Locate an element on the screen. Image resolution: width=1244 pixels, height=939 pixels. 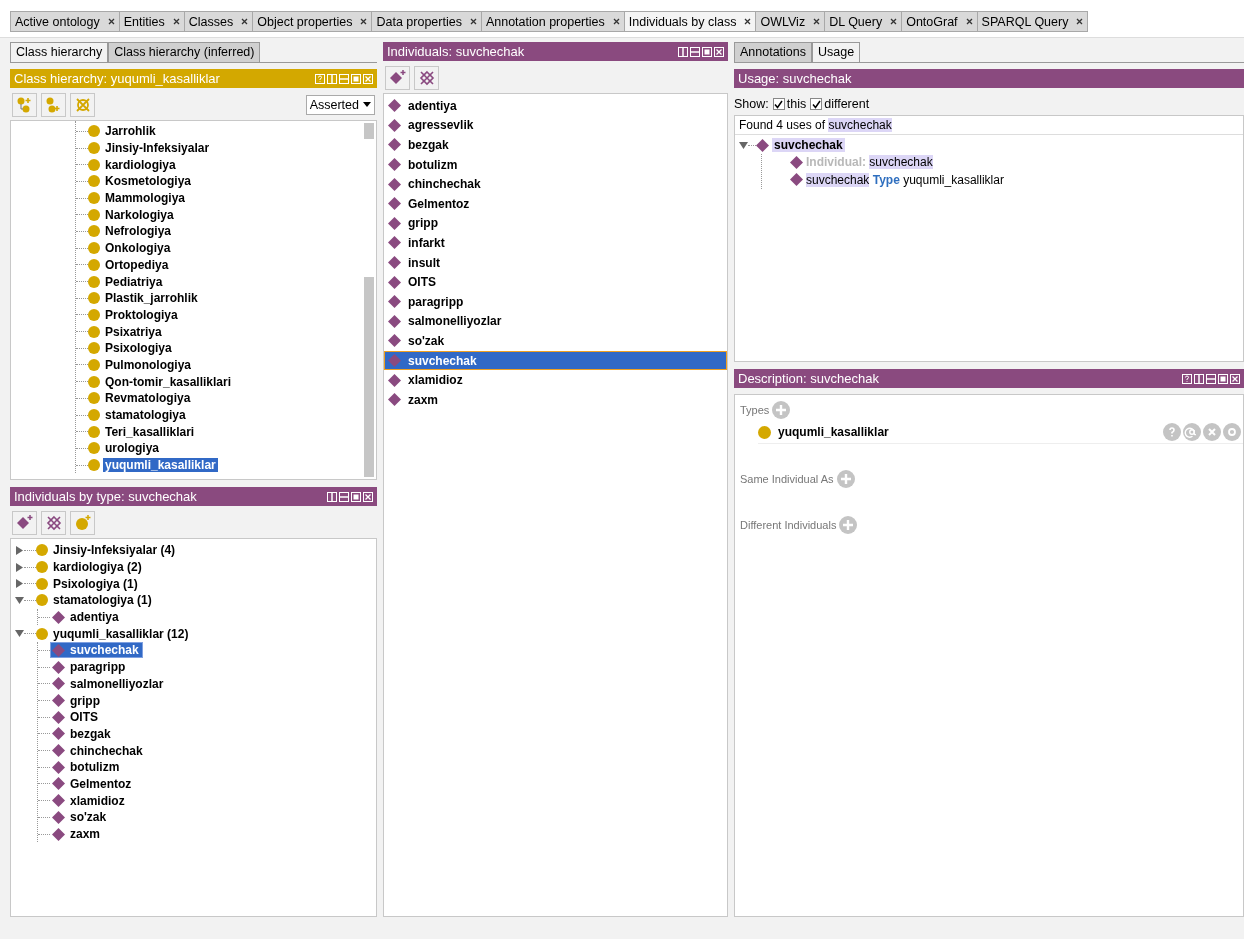
class-item: kardiologiya is located at coordinates (140, 164).